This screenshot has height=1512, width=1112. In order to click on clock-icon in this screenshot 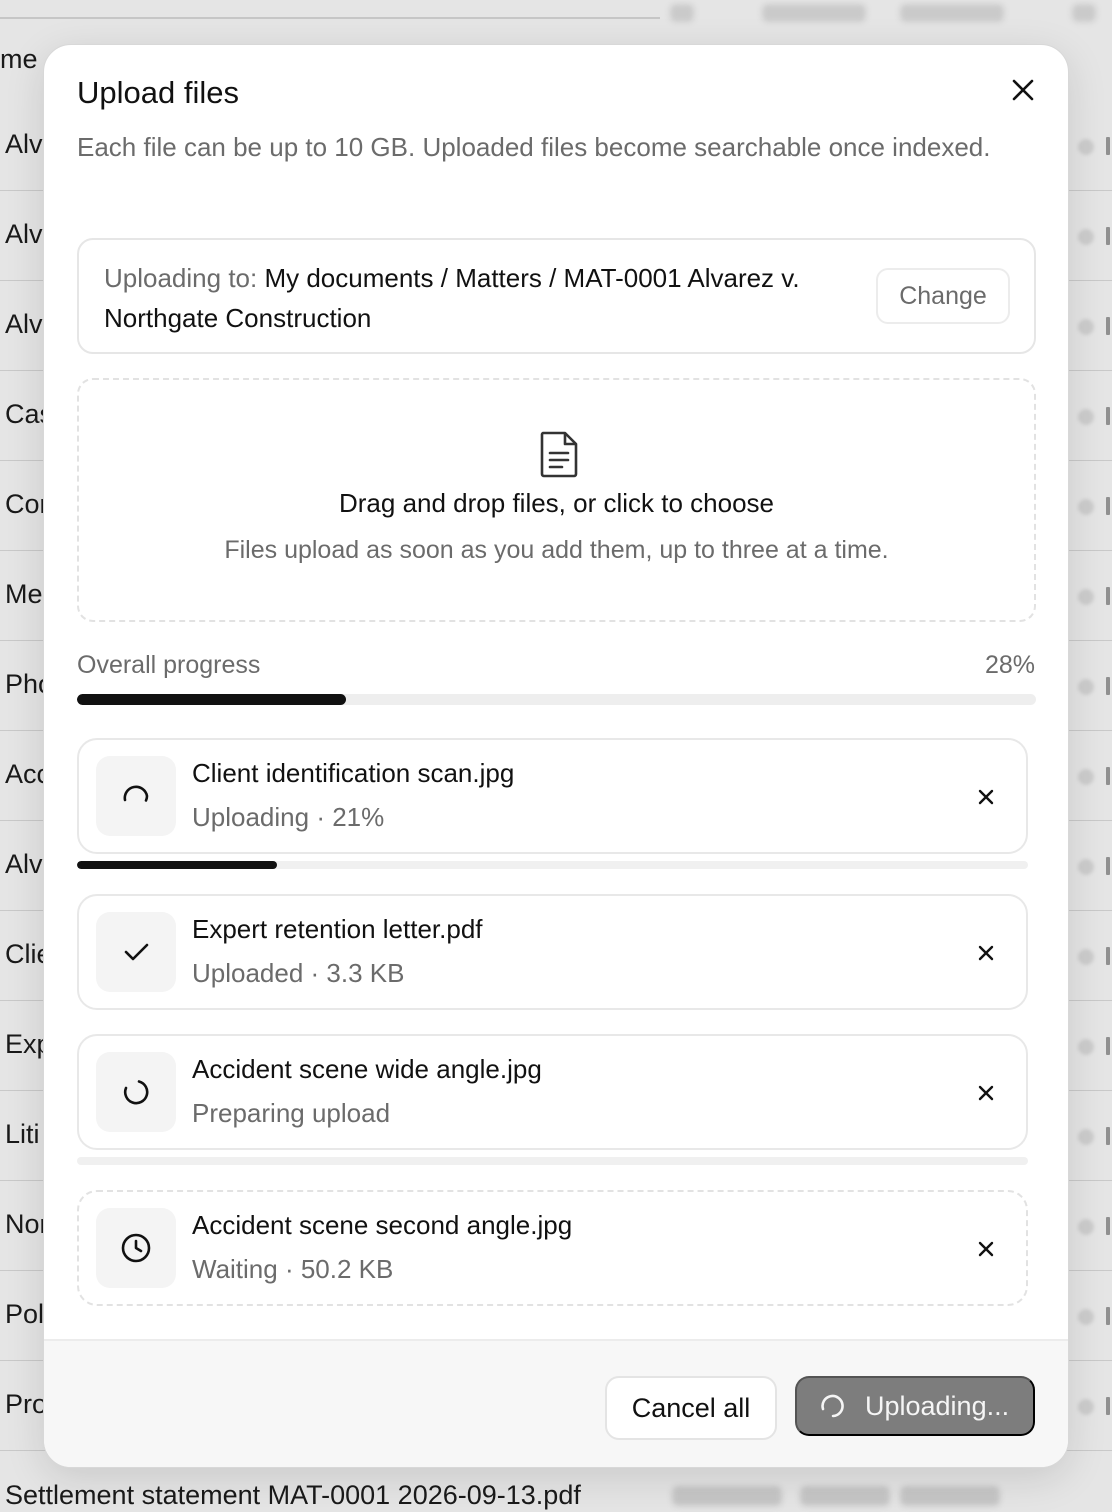, I will do `click(136, 1248)`.